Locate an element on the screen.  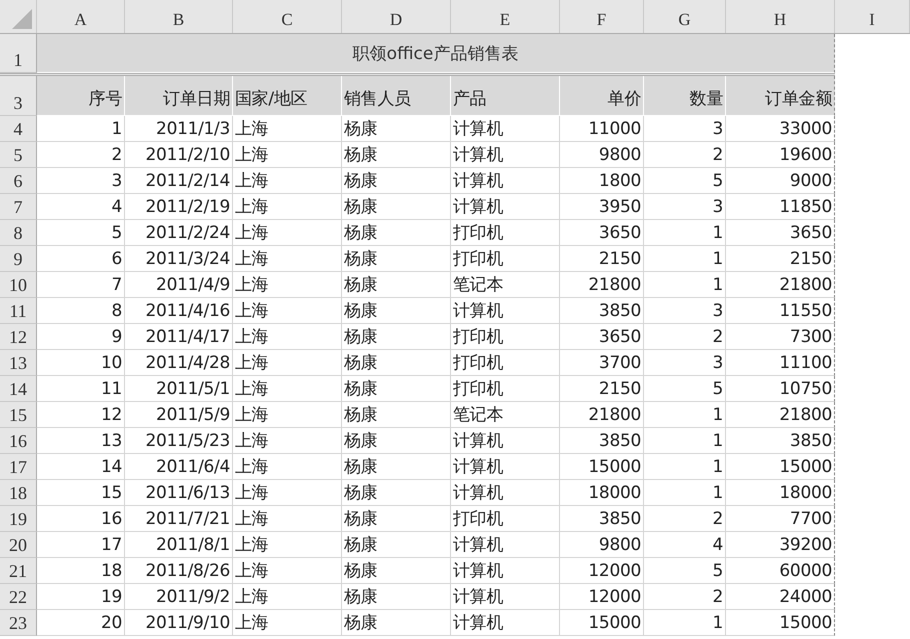
row-header: 1 is located at coordinates (18, 53).